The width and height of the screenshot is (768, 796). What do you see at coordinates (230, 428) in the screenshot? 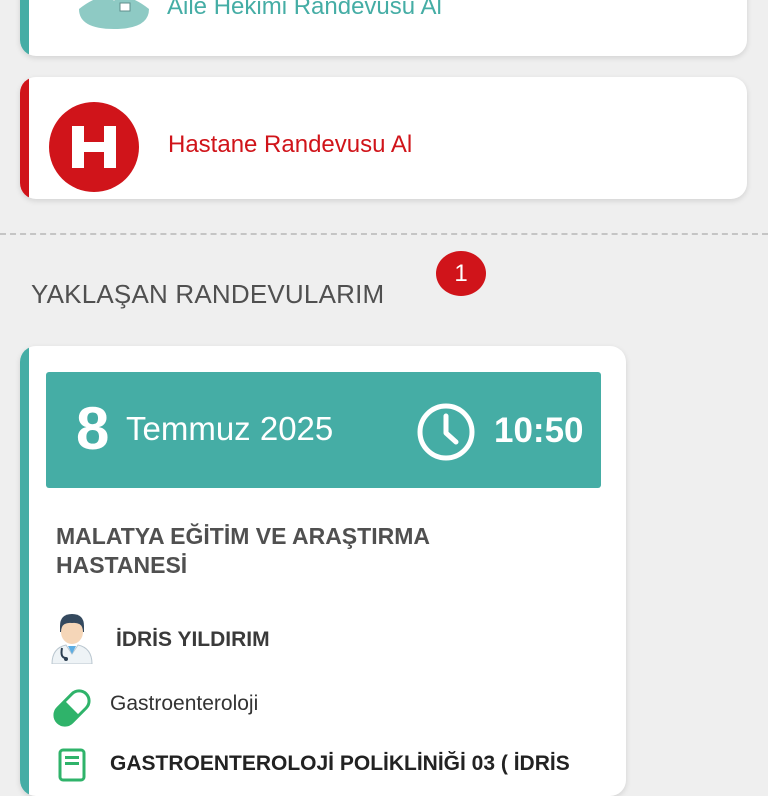
I see `appointment-month-year: Temmuz 2025` at bounding box center [230, 428].